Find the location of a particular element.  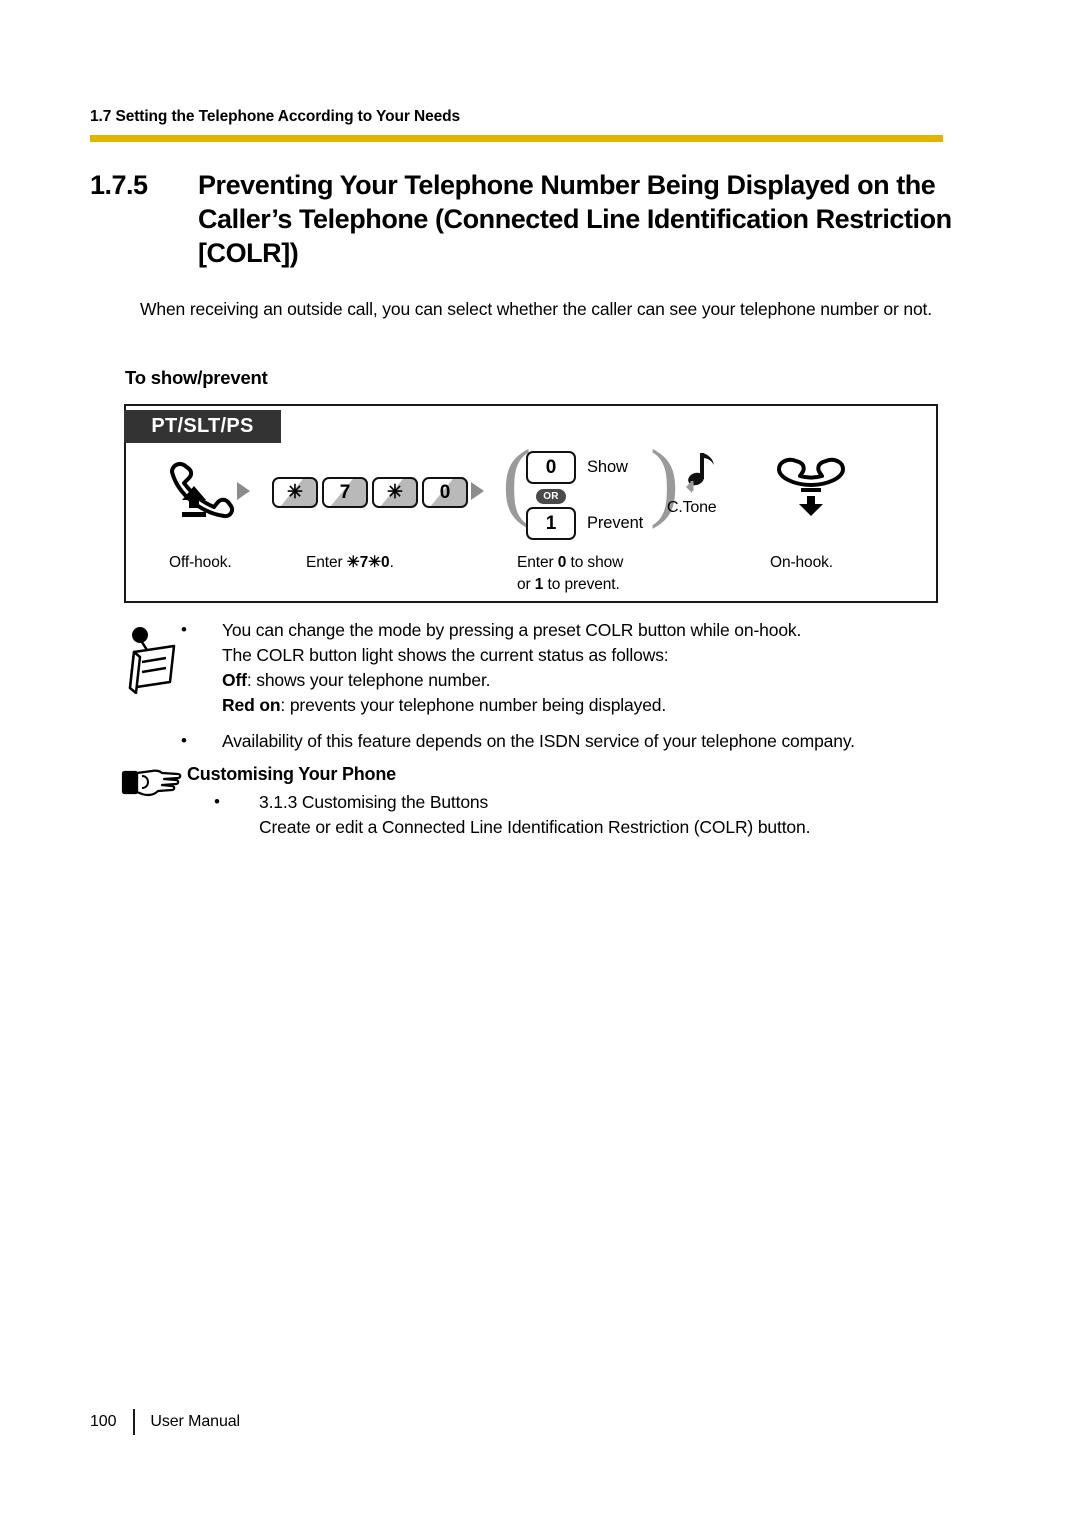

manual-label: User Manual is located at coordinates (195, 1421).